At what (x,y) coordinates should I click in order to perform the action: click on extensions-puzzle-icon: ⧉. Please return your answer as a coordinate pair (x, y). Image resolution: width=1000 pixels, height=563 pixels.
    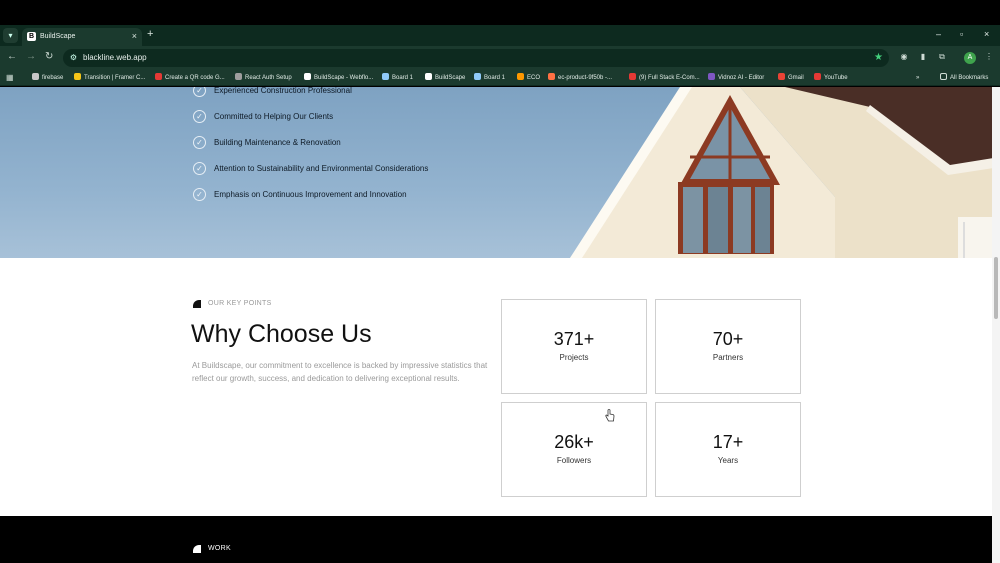
    Looking at the image, I should click on (942, 57).